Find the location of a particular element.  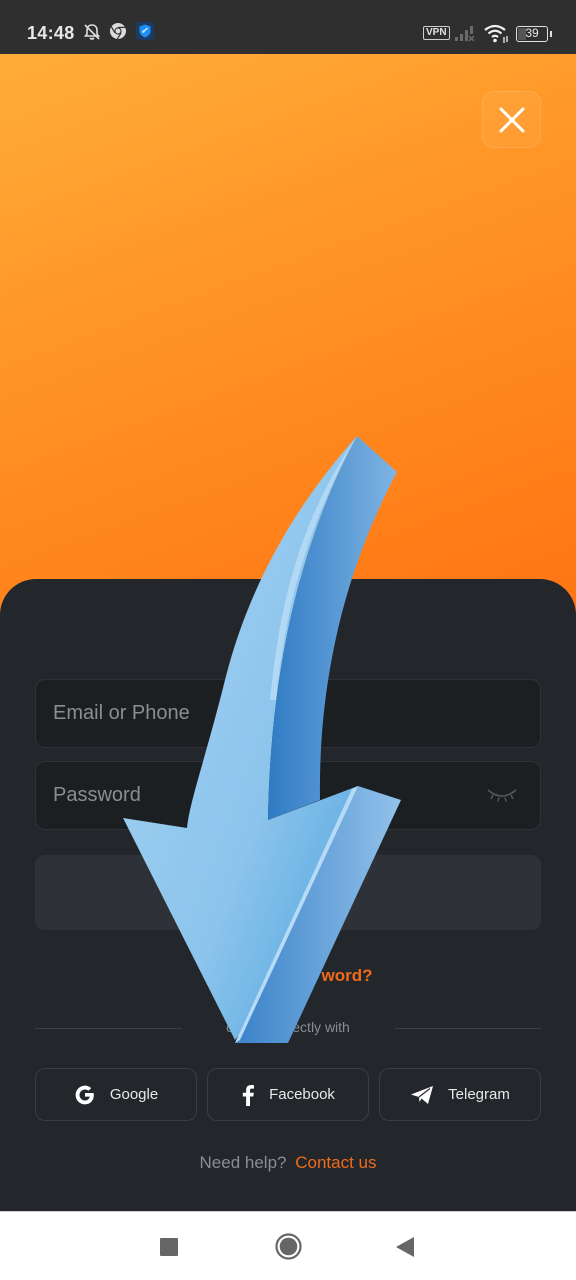

shield-app-icon is located at coordinates (145, 33).